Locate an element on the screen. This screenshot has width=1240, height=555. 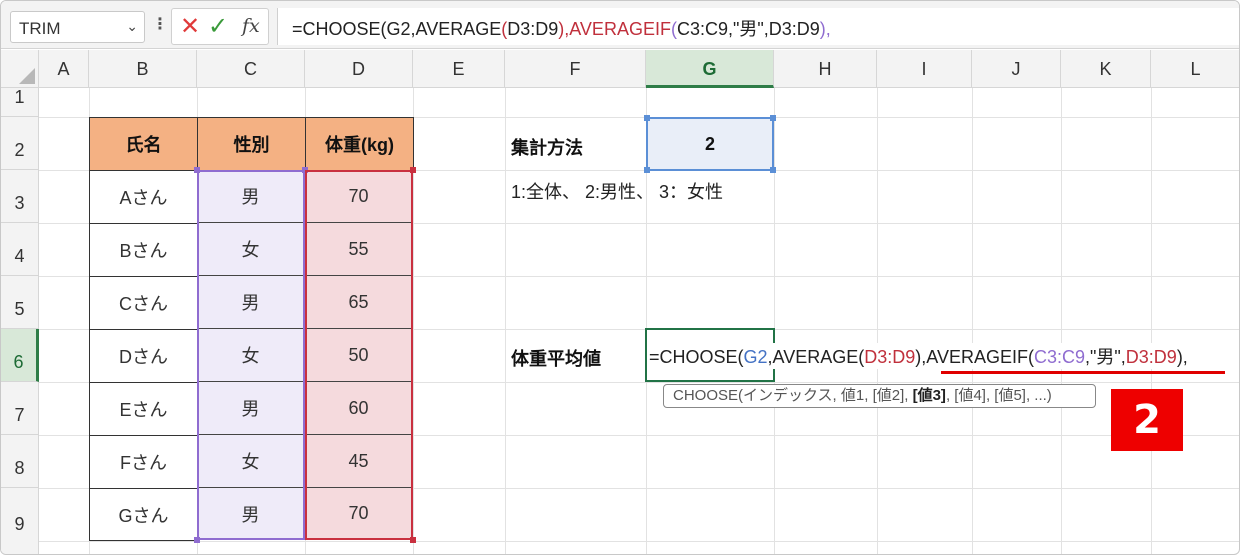
weight-cell: 50 is located at coordinates (359, 355).